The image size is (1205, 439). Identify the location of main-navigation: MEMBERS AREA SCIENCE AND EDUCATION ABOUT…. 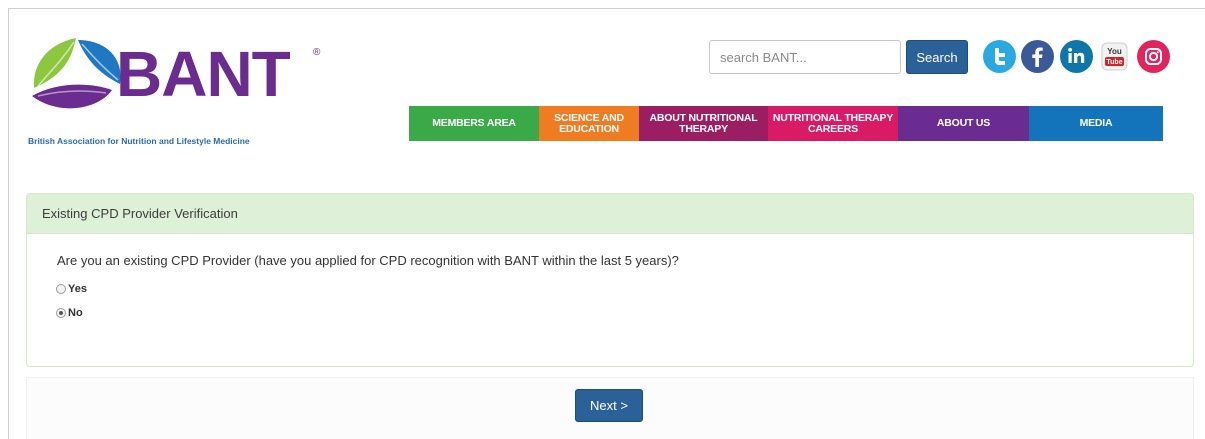
(786, 123).